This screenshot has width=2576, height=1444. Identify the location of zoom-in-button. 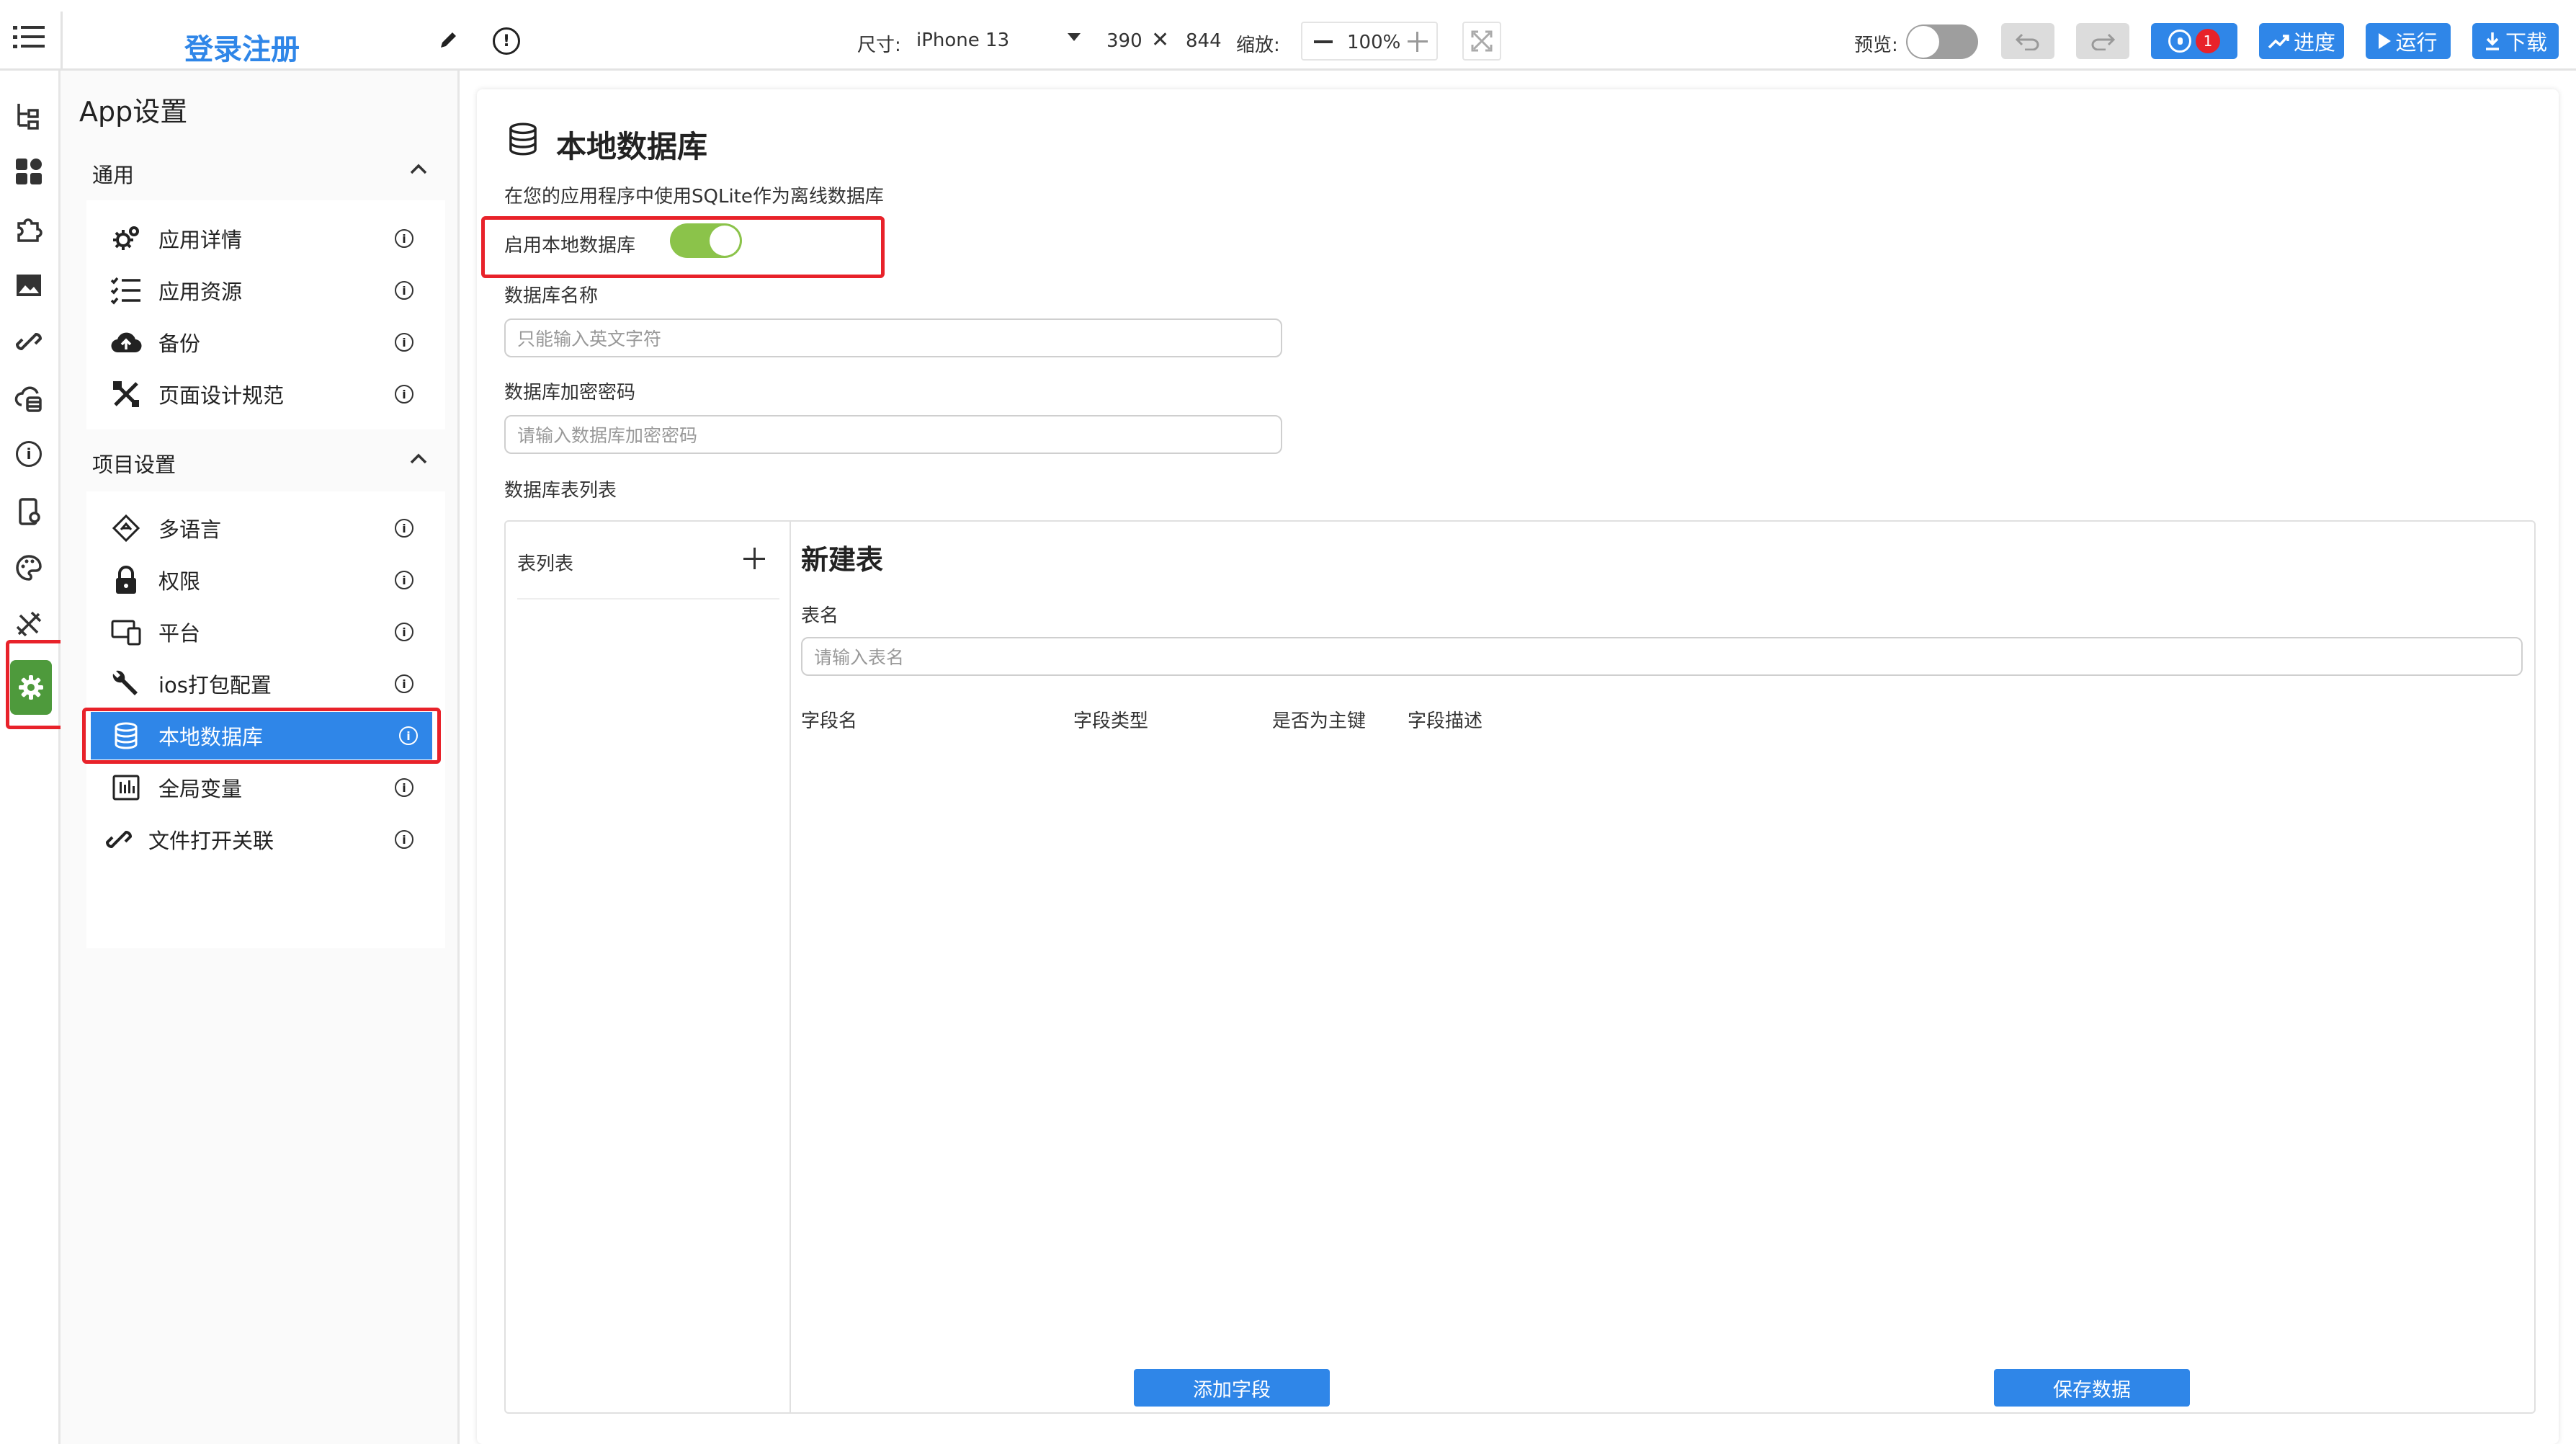
(1418, 42).